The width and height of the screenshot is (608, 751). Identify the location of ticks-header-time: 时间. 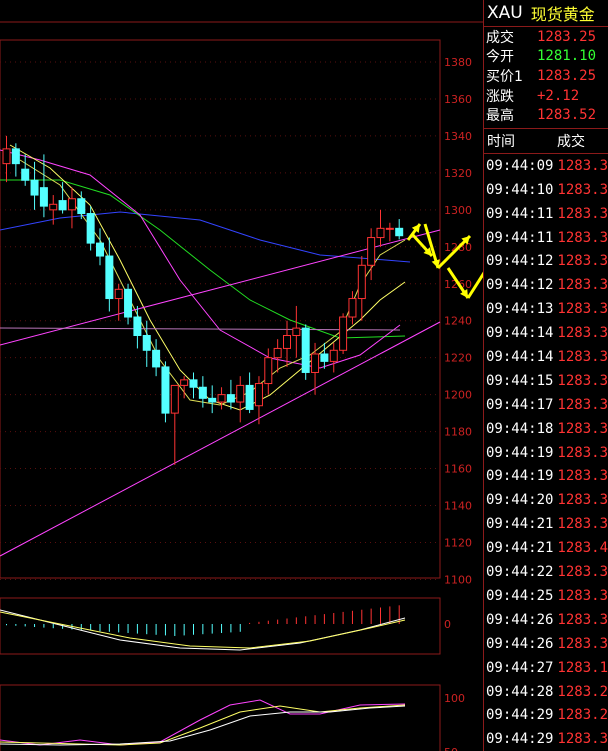
(501, 141).